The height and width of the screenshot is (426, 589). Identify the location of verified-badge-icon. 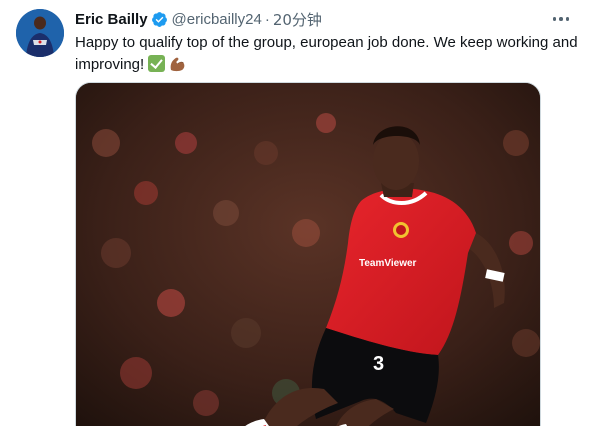
(159, 19).